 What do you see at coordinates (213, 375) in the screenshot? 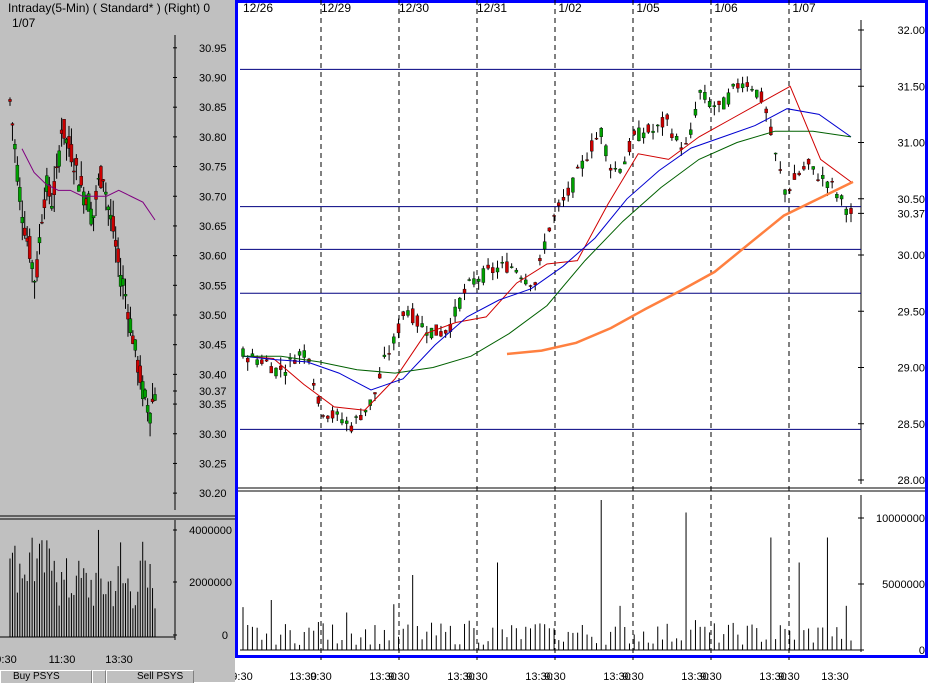
I see `left-price-tick-label: 30.40` at bounding box center [213, 375].